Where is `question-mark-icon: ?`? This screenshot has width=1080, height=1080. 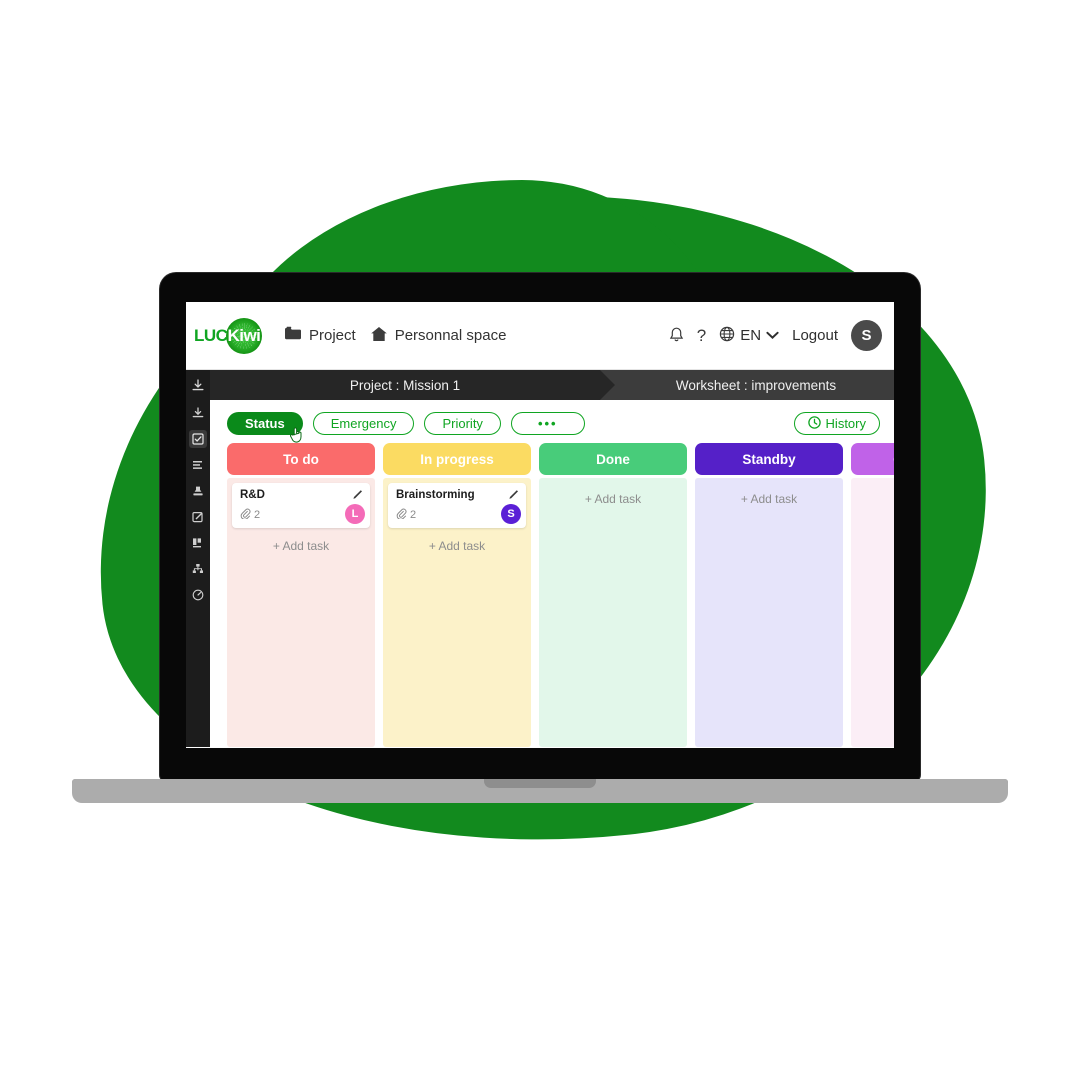 question-mark-icon: ? is located at coordinates (701, 336).